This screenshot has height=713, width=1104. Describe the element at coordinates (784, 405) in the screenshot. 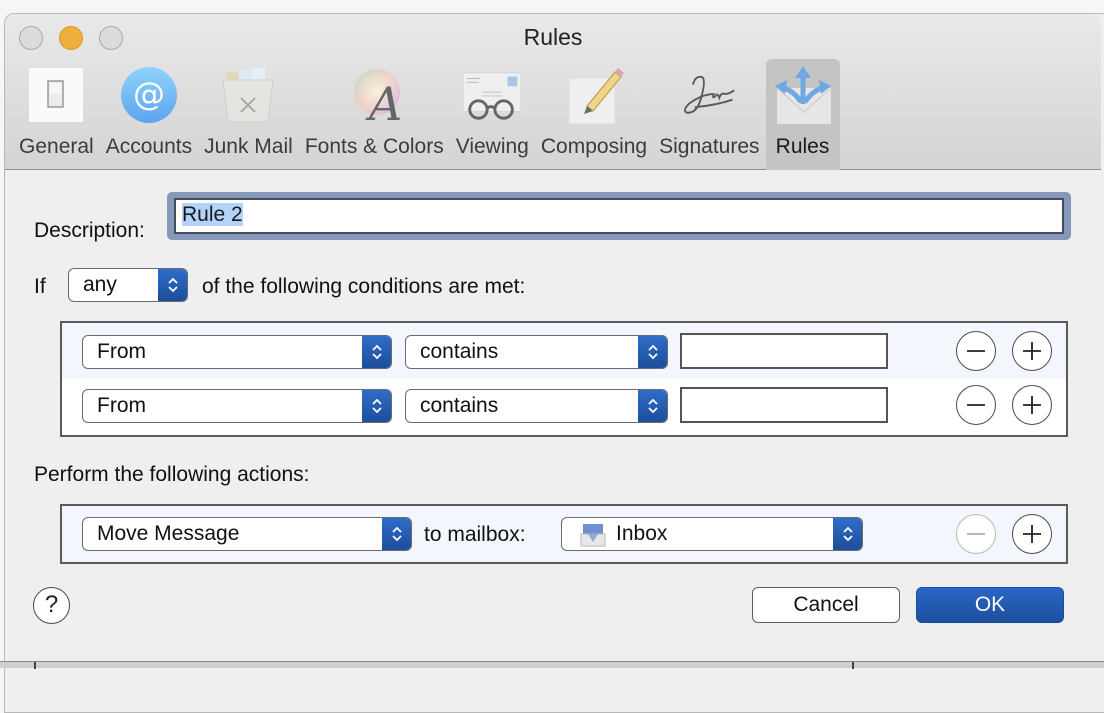

I see `condition-2-value-input` at that location.